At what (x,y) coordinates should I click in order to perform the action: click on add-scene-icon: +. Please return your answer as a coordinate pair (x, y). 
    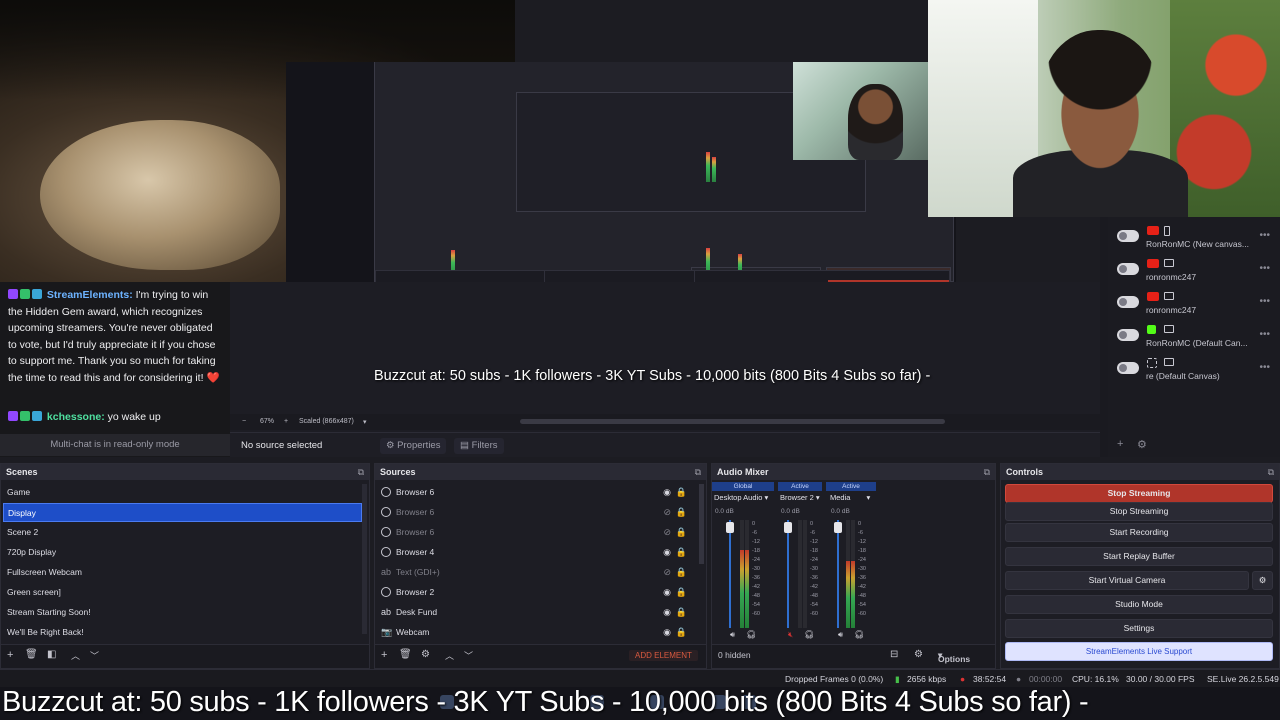
    Looking at the image, I should click on (10, 655).